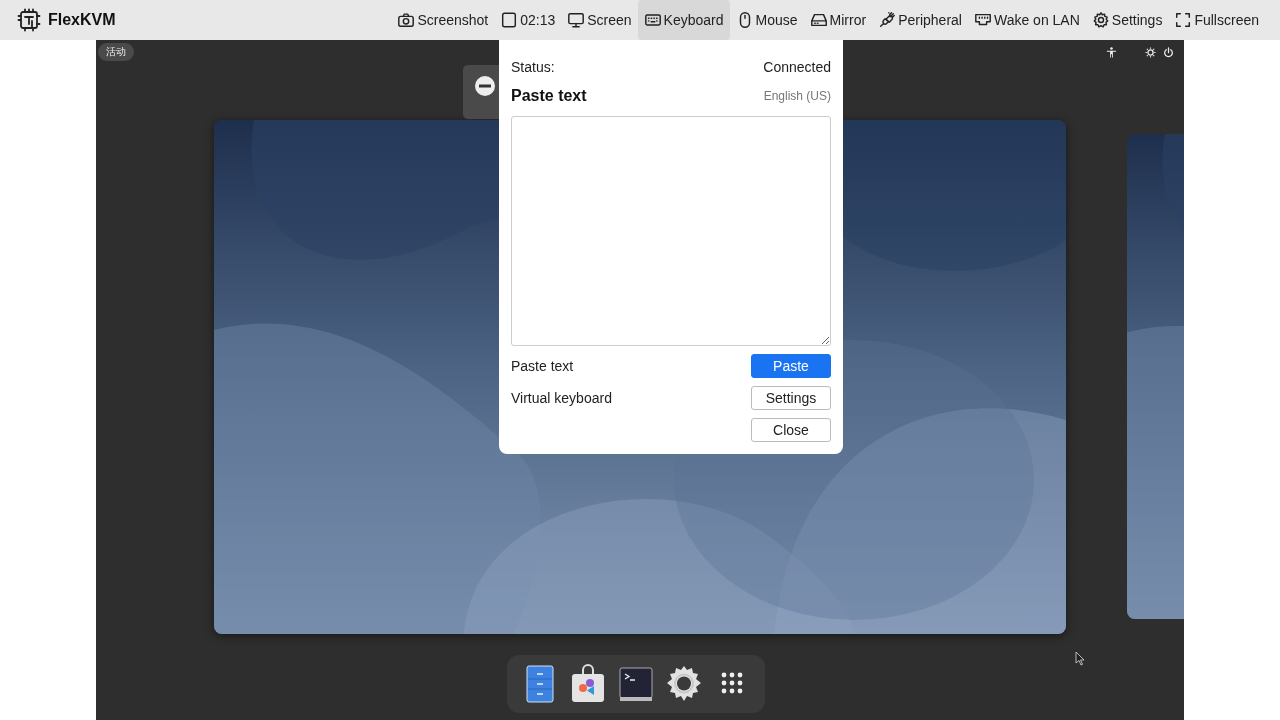 The width and height of the screenshot is (1280, 720). Describe the element at coordinates (561, 398) in the screenshot. I see `row-label: Virtual keyboard` at that location.